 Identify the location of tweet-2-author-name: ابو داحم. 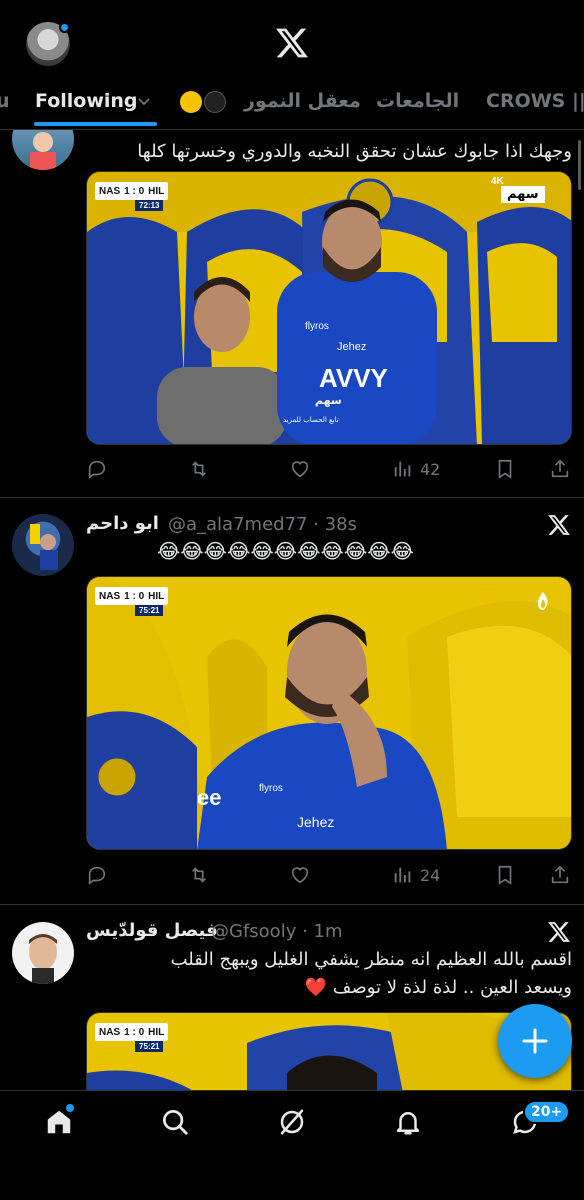
(122, 523).